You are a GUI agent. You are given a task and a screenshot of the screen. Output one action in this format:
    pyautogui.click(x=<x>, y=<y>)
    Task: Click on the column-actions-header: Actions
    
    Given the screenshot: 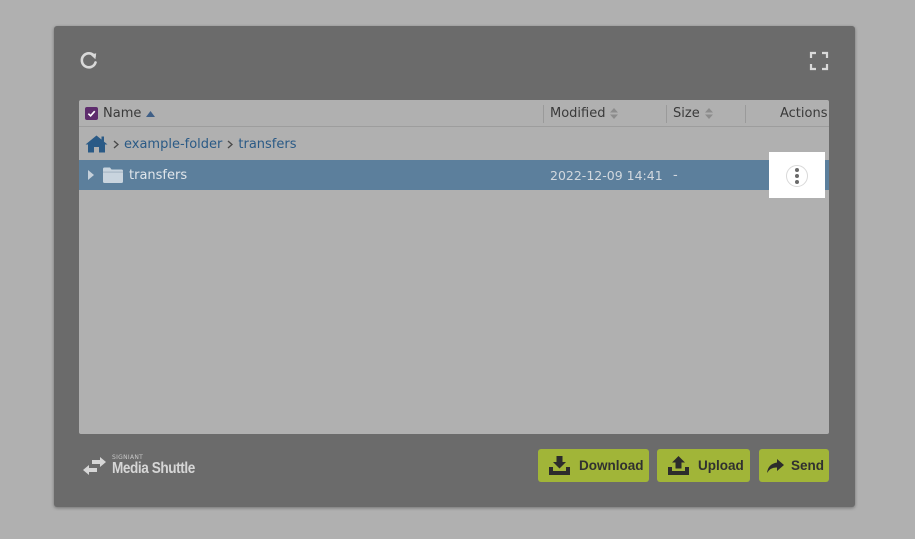 What is the action you would take?
    pyautogui.click(x=804, y=113)
    